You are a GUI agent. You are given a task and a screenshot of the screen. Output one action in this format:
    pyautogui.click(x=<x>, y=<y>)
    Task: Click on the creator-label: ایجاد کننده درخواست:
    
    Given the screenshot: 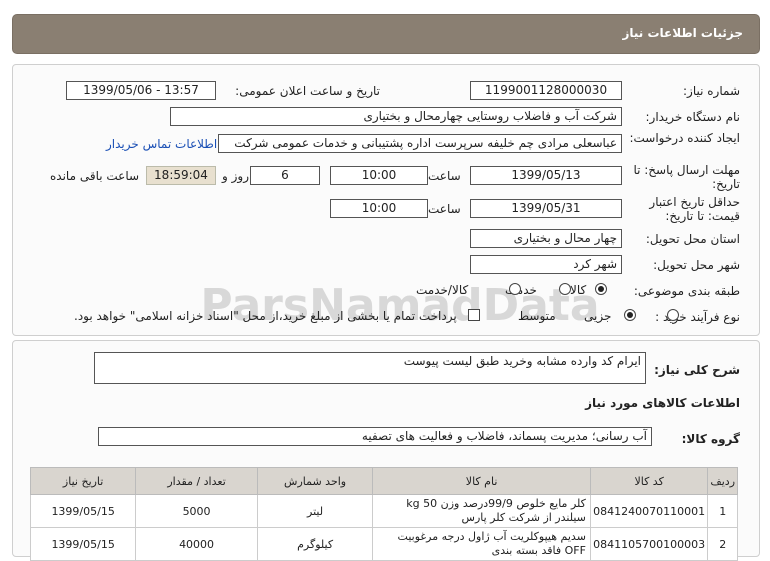 What is the action you would take?
    pyautogui.click(x=684, y=138)
    